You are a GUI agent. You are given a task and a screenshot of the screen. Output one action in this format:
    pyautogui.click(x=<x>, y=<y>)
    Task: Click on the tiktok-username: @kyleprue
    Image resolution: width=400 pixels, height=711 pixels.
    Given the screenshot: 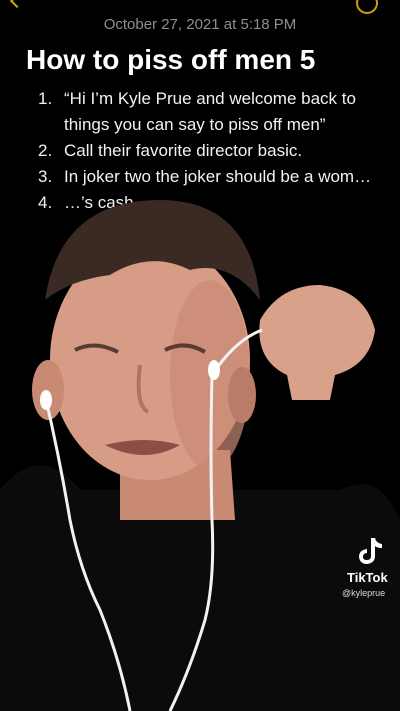 What is the action you would take?
    pyautogui.click(x=364, y=593)
    